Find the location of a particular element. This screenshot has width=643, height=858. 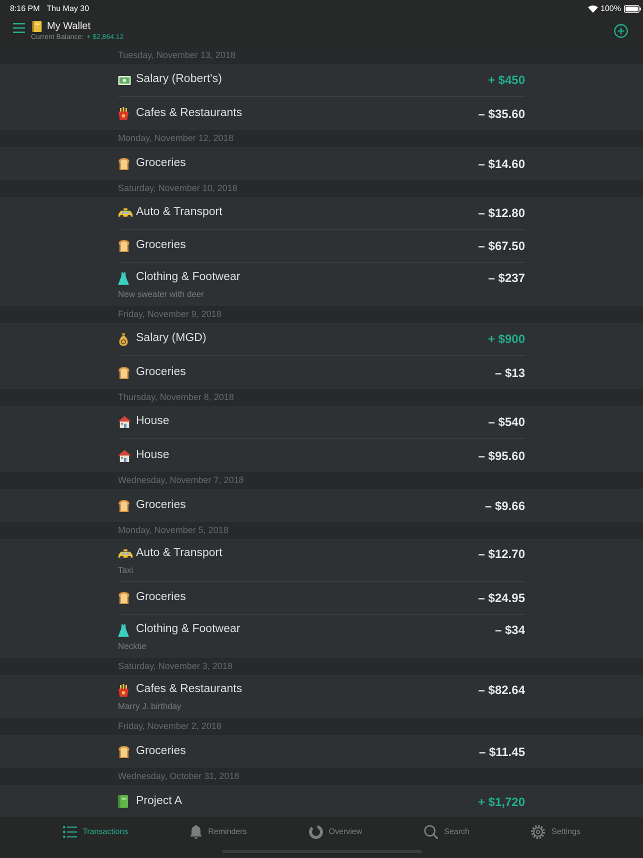

date-label: Saturday, November 3, 2018 is located at coordinates (175, 666).